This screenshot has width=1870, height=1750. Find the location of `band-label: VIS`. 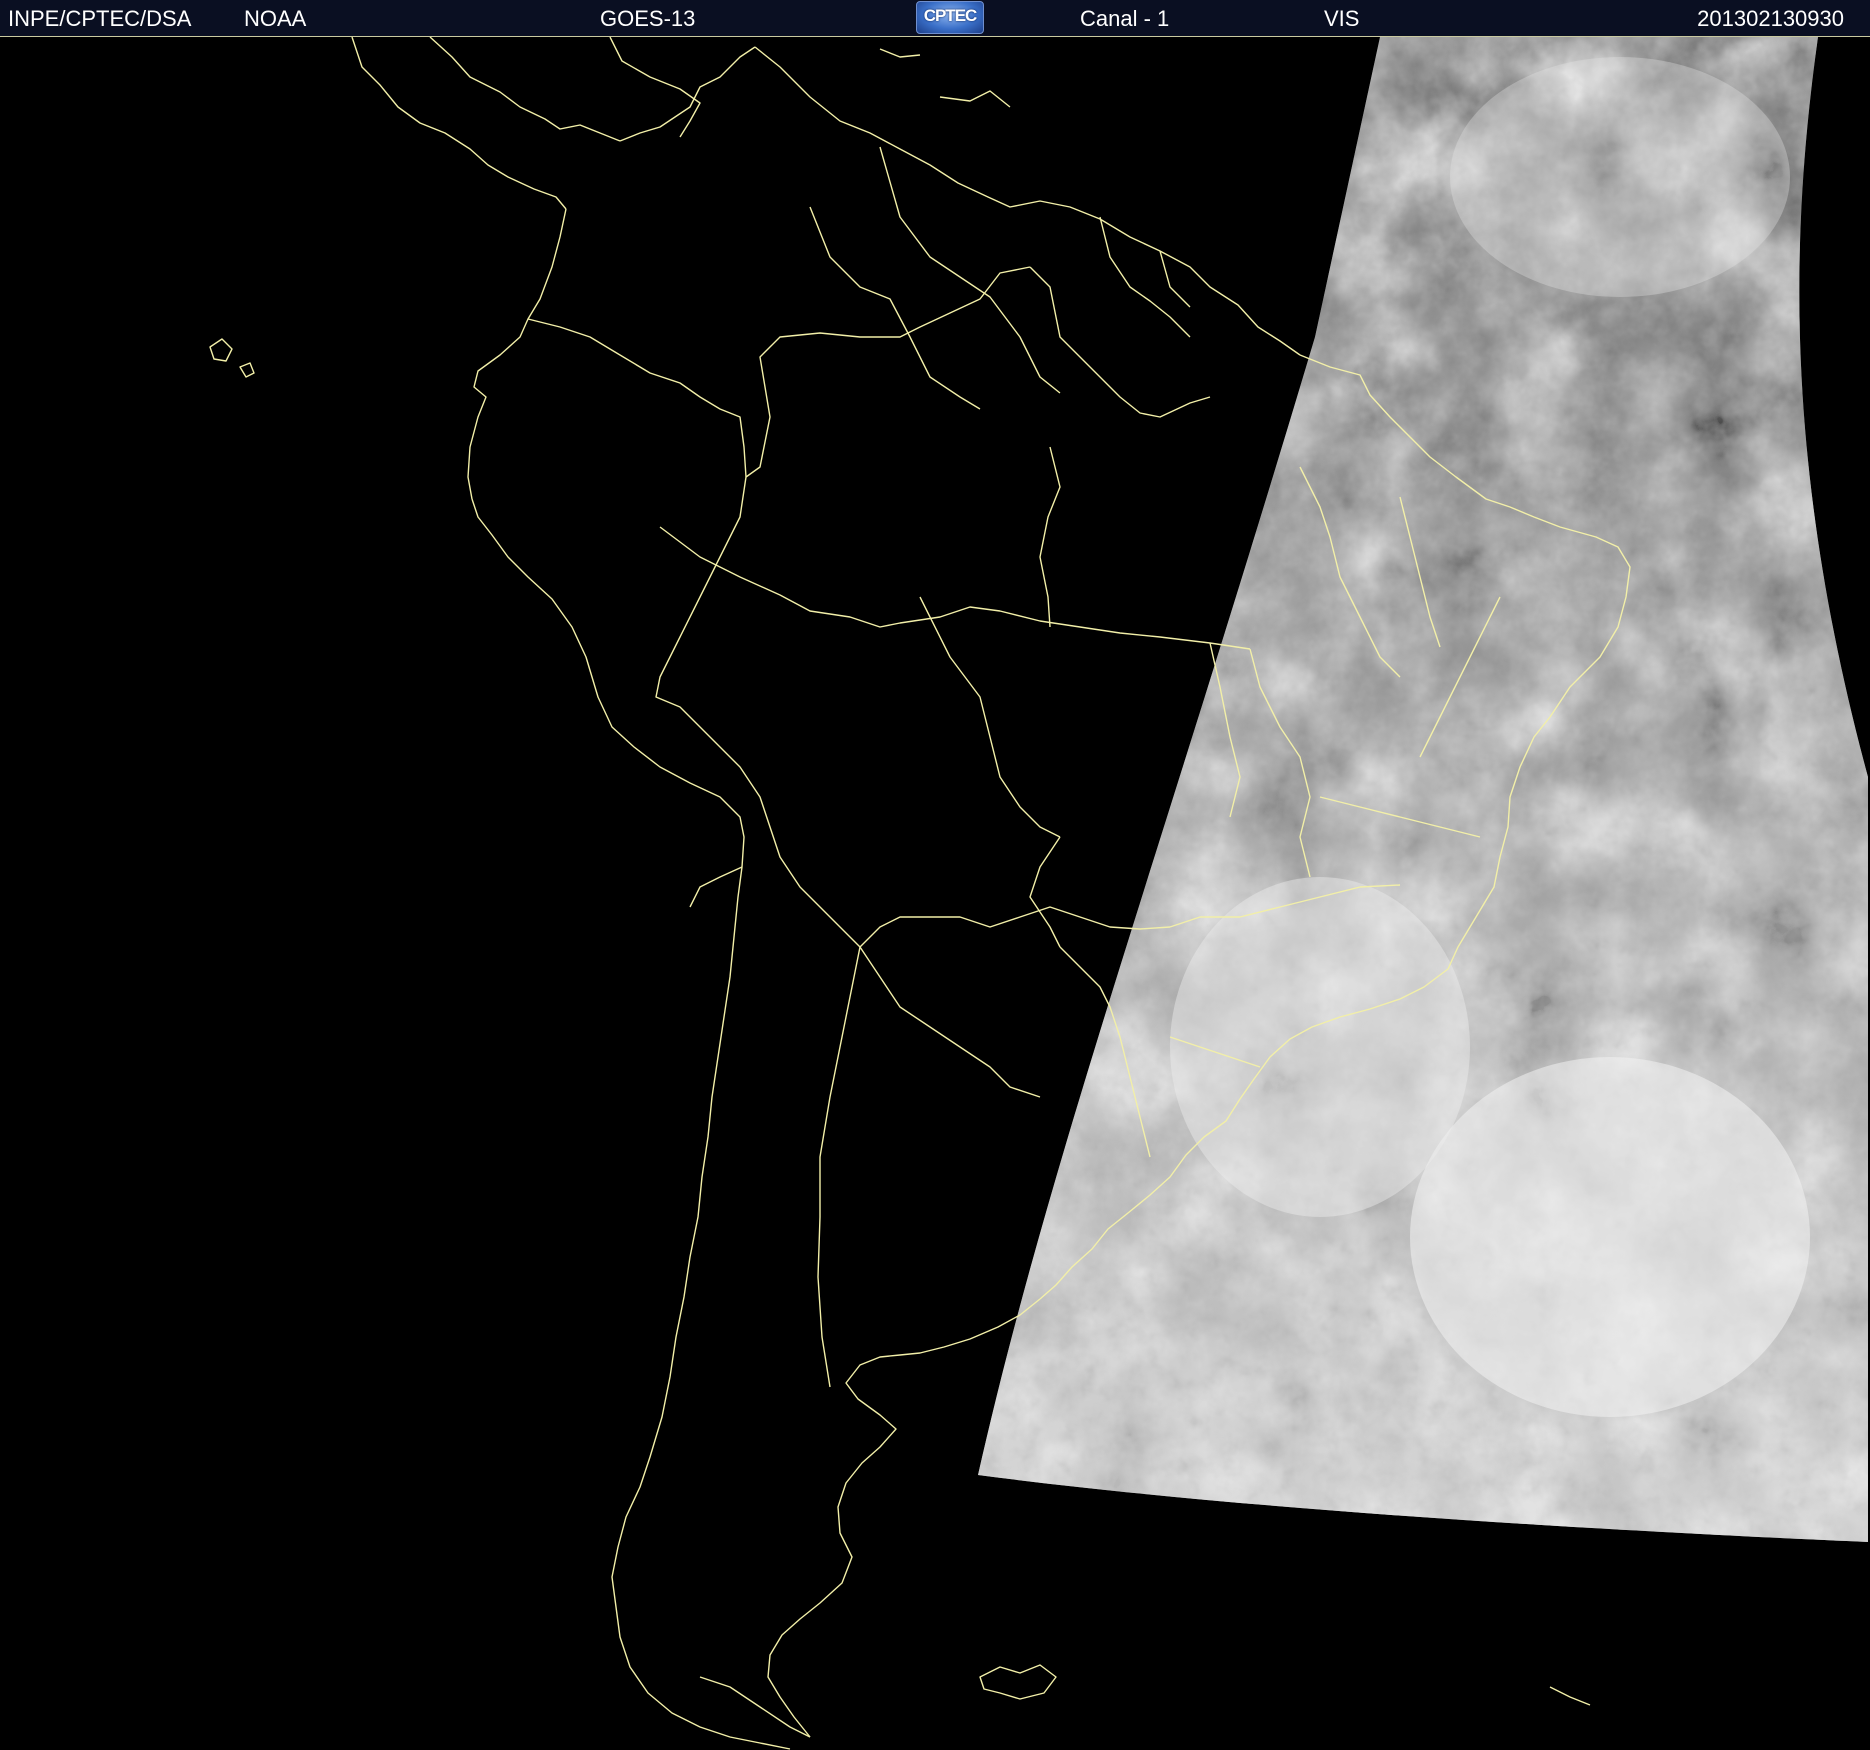

band-label: VIS is located at coordinates (1342, 18).